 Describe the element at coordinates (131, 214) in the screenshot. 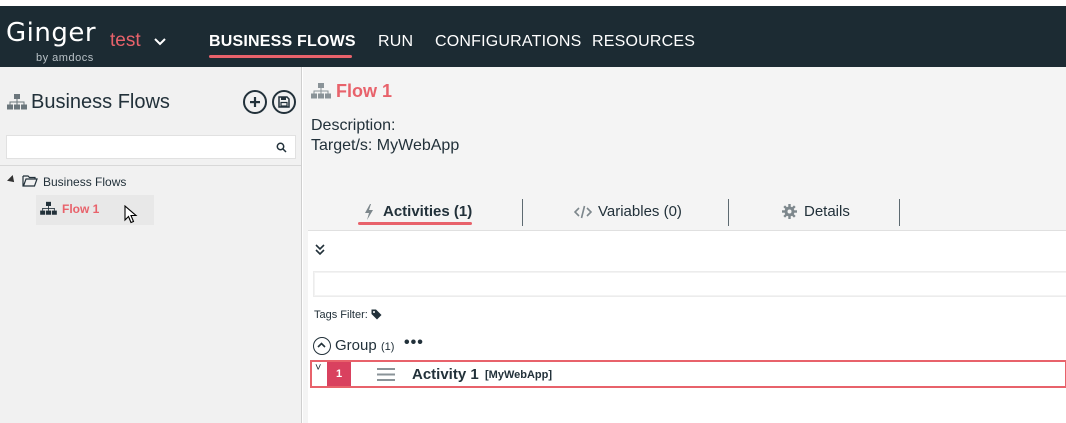

I see `mouse-pointer-icon` at that location.